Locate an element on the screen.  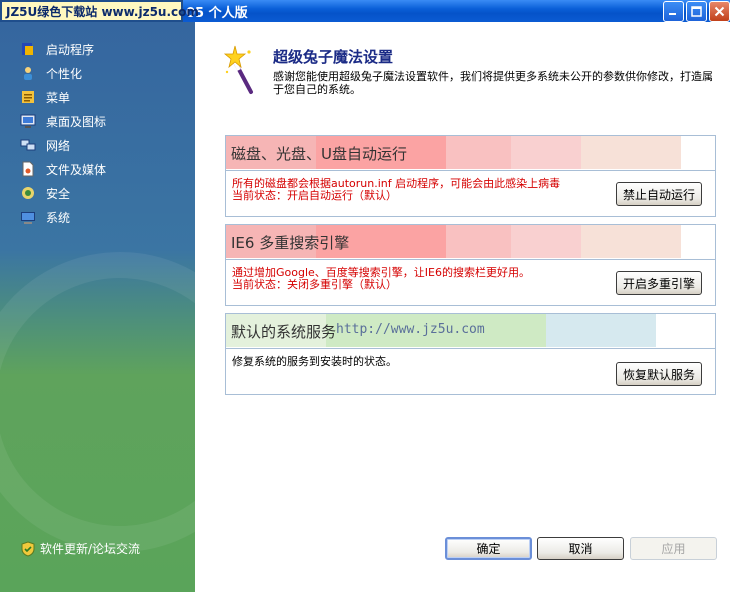
sidebar-item-label: 网络 is located at coordinates (58, 145).